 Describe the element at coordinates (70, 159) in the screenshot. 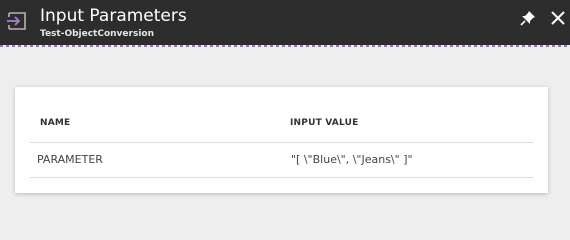

I see `parameter-name-cell: PARAMETER` at that location.